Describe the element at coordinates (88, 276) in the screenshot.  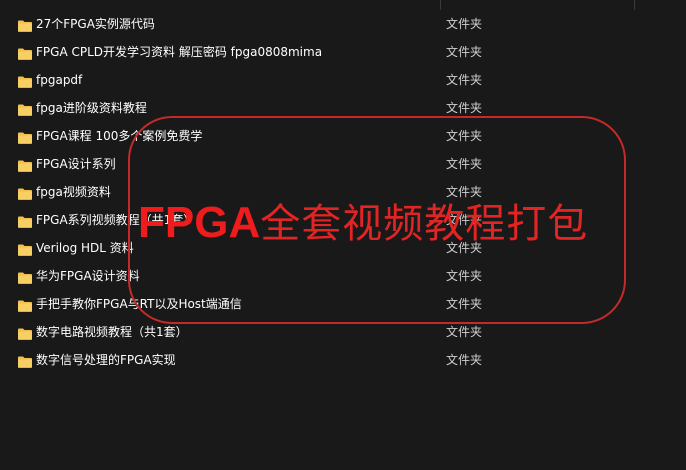
I see `file-name: 华为FPGA设计资料` at that location.